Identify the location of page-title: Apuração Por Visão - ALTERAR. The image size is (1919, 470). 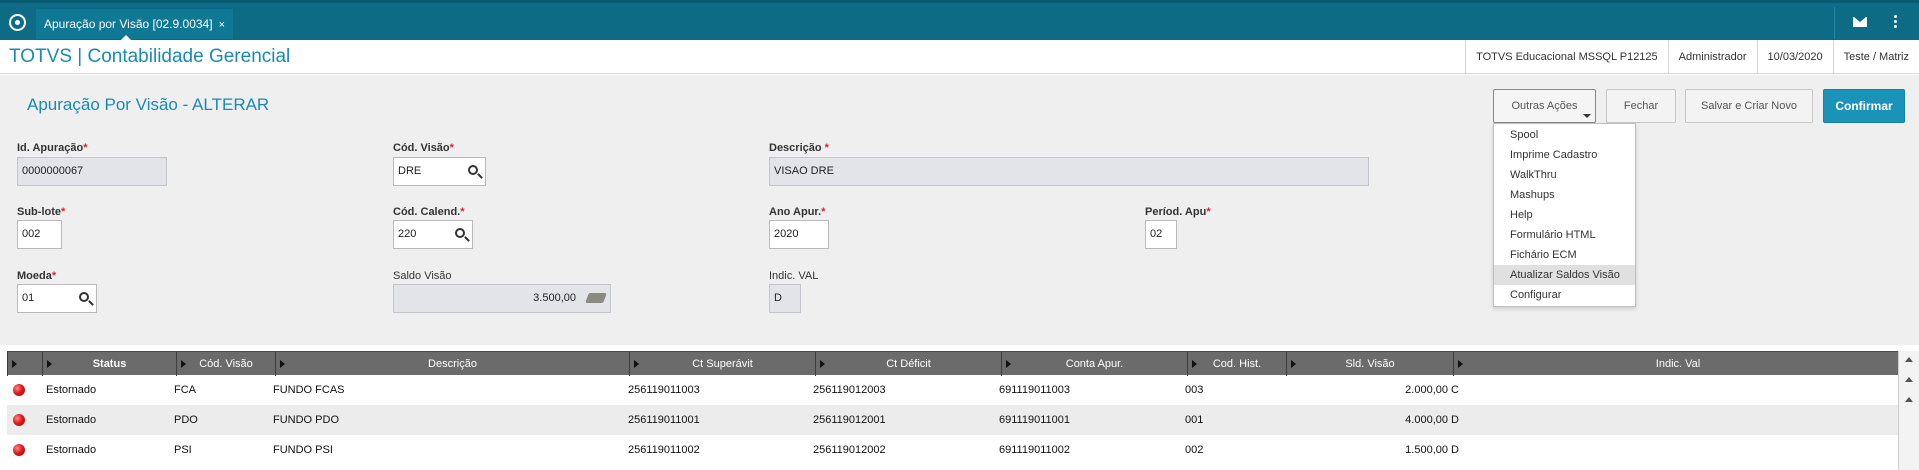
(148, 104).